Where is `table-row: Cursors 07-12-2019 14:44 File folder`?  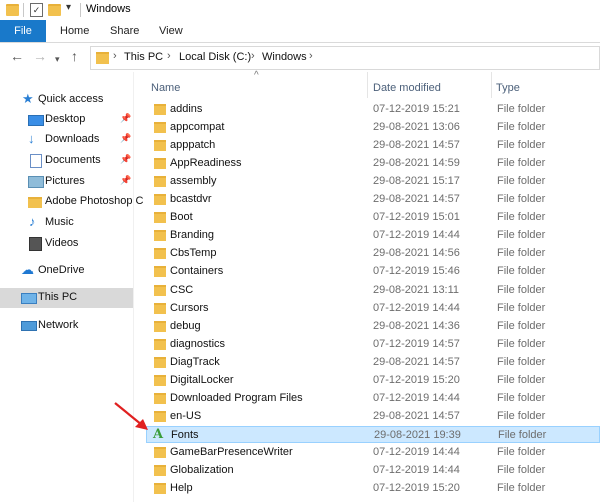
table-row: Cursors 07-12-2019 14:44 File folder is located at coordinates (373, 308).